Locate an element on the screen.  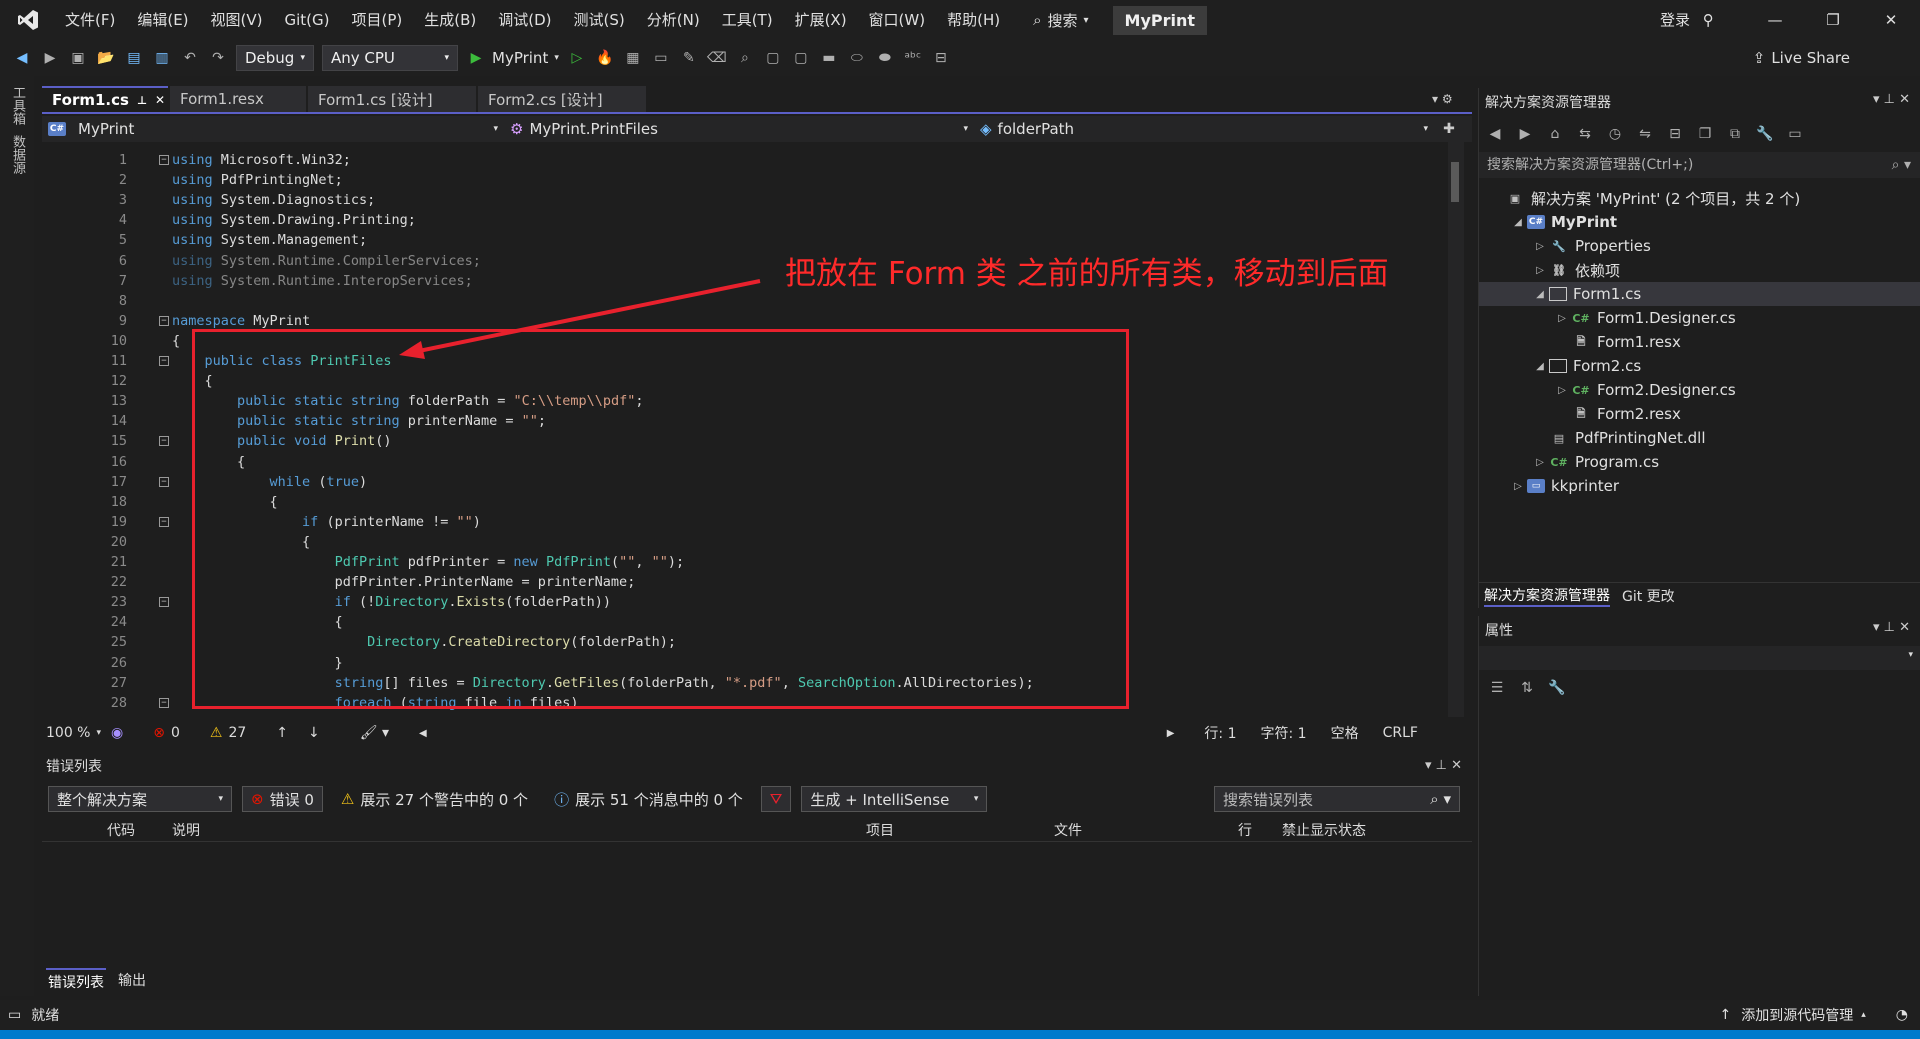
solution-tree-item: ▤ PdfPrintingNet.dll is located at coordinates (1699, 438).